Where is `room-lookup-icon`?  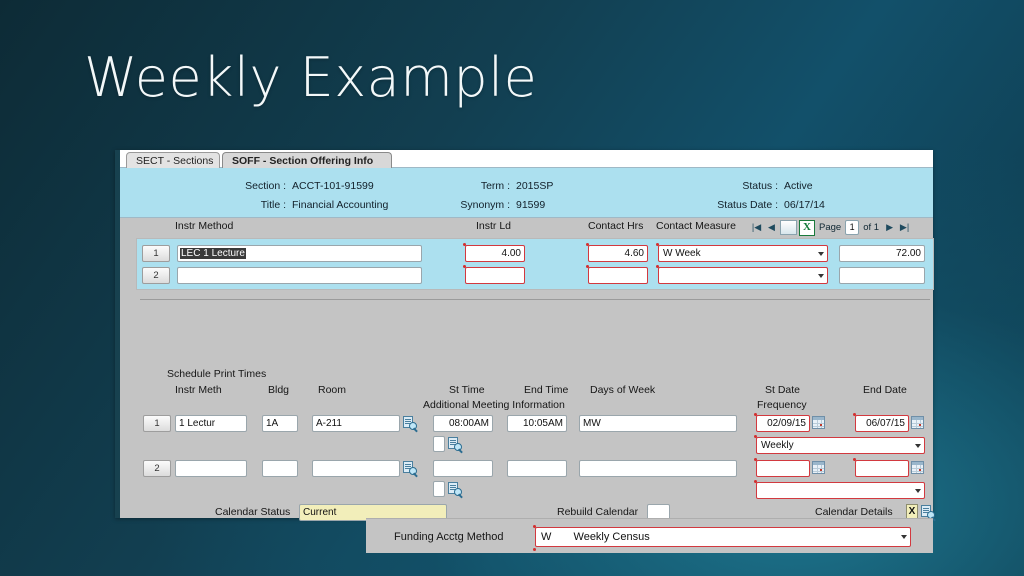
room-lookup-icon is located at coordinates (410, 424).